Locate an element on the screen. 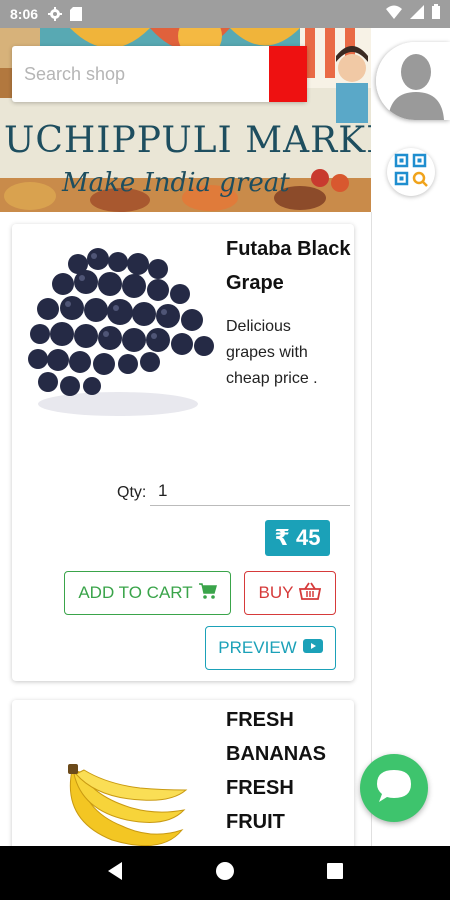  signal-icon is located at coordinates (417, 14).